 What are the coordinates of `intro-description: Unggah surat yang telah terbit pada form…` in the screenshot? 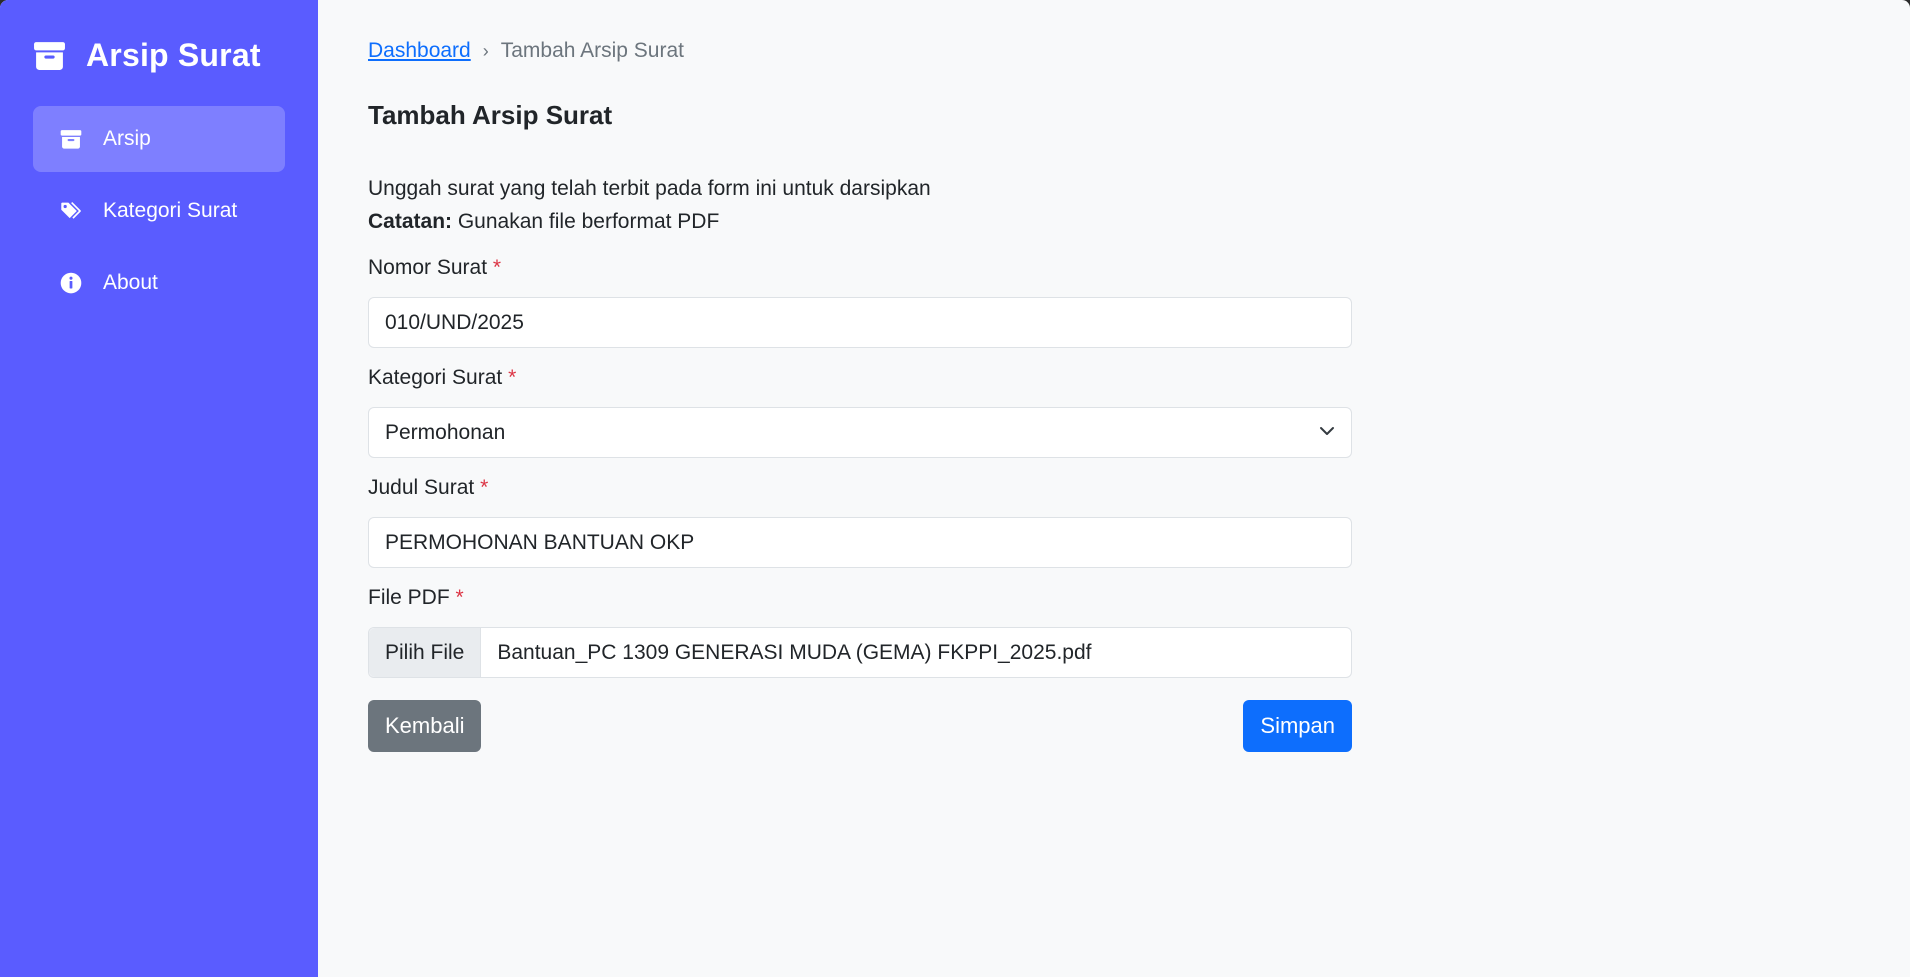 It's located at (649, 188).